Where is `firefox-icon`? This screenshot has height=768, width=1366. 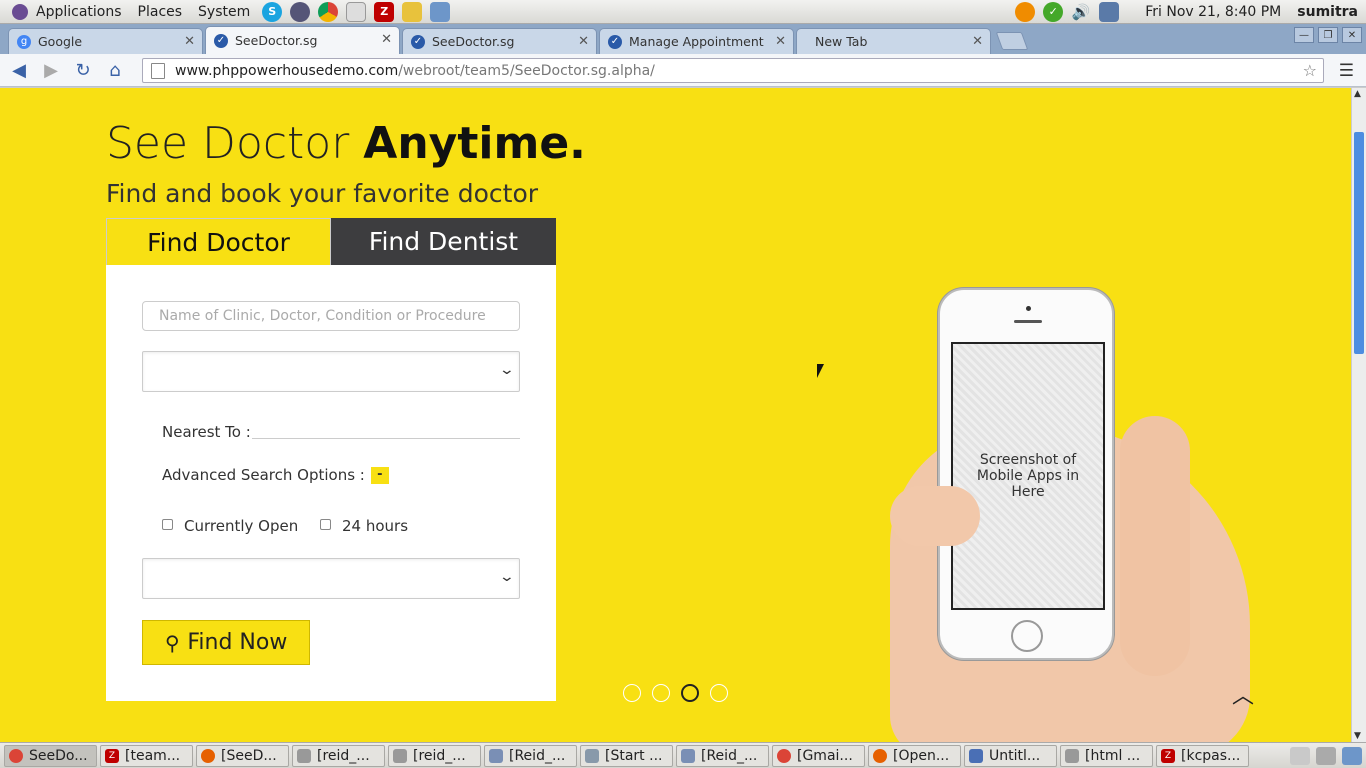
firefox-icon is located at coordinates (880, 755).